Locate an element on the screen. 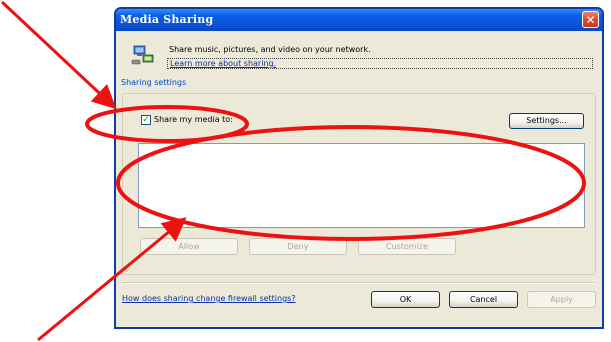  media-sharing-icon is located at coordinates (142, 55).